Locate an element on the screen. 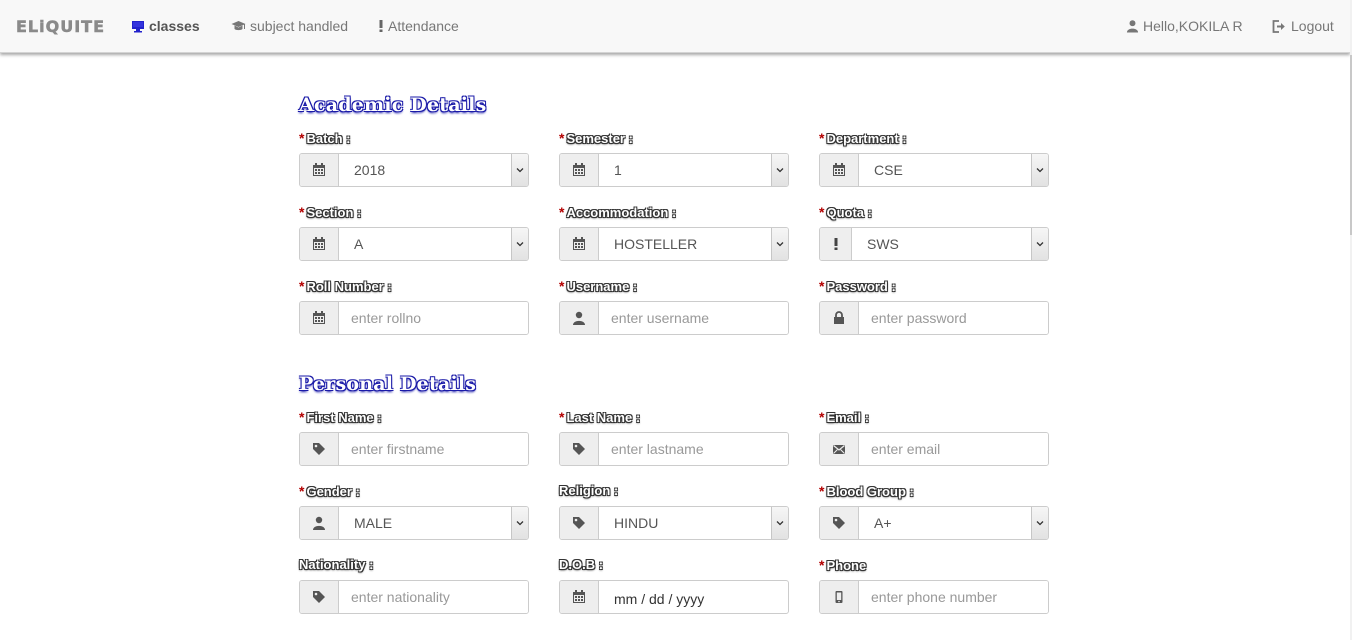 The height and width of the screenshot is (640, 1352). department-select: CSE is located at coordinates (934, 170).